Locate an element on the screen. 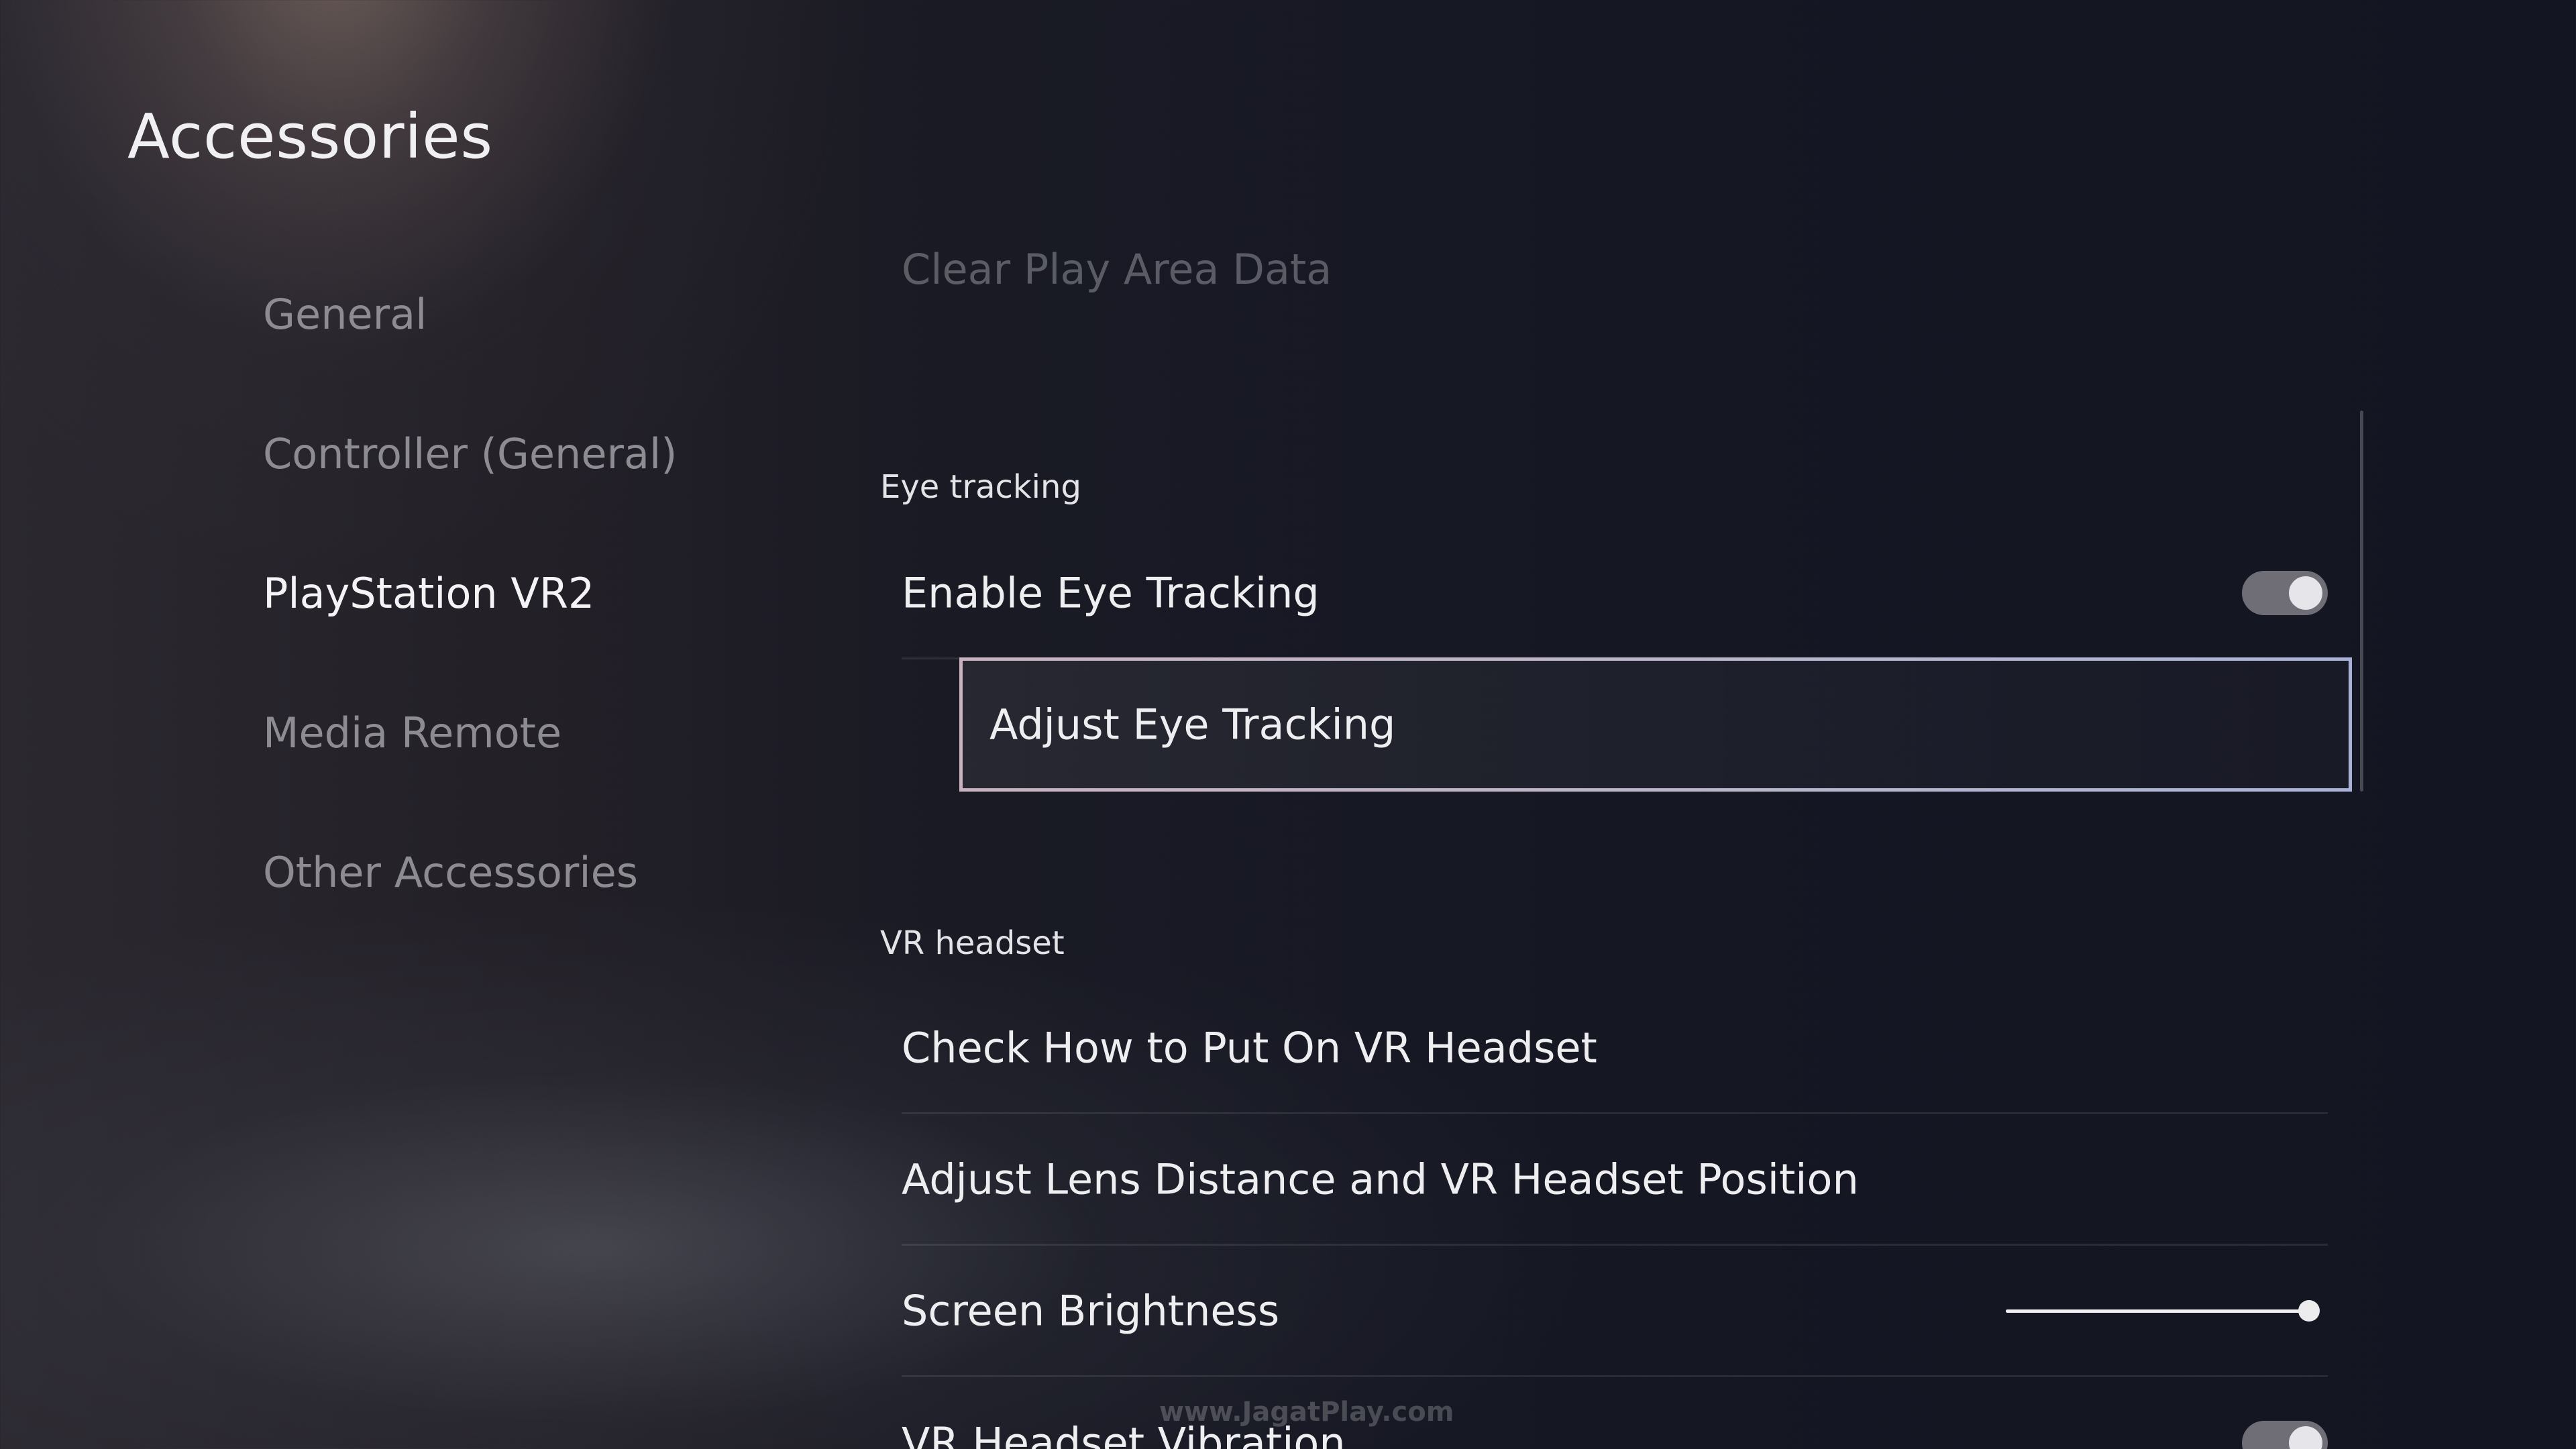  clear-play-area-data-item: Clear Play Area Data is located at coordinates (1117, 269).